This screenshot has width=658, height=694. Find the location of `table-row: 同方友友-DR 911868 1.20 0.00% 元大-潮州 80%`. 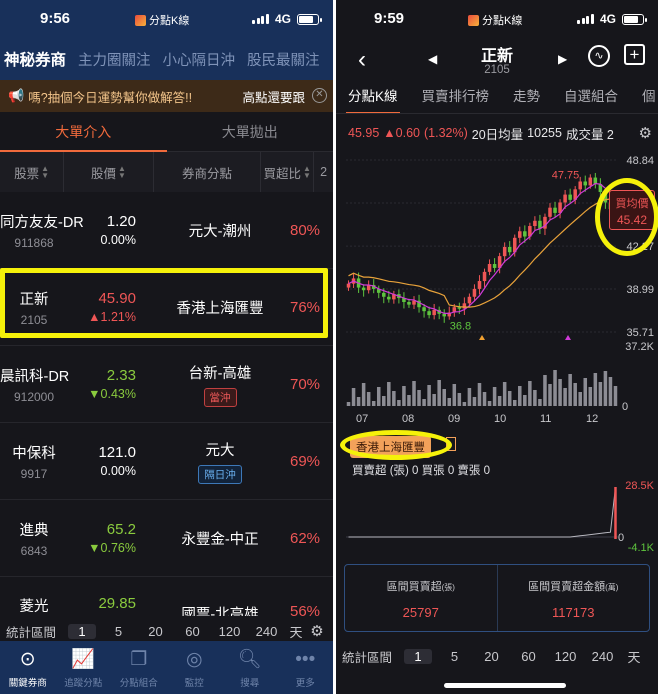

table-row: 同方友友-DR 911868 1.20 0.00% 元大-潮州 80% is located at coordinates (166, 230).